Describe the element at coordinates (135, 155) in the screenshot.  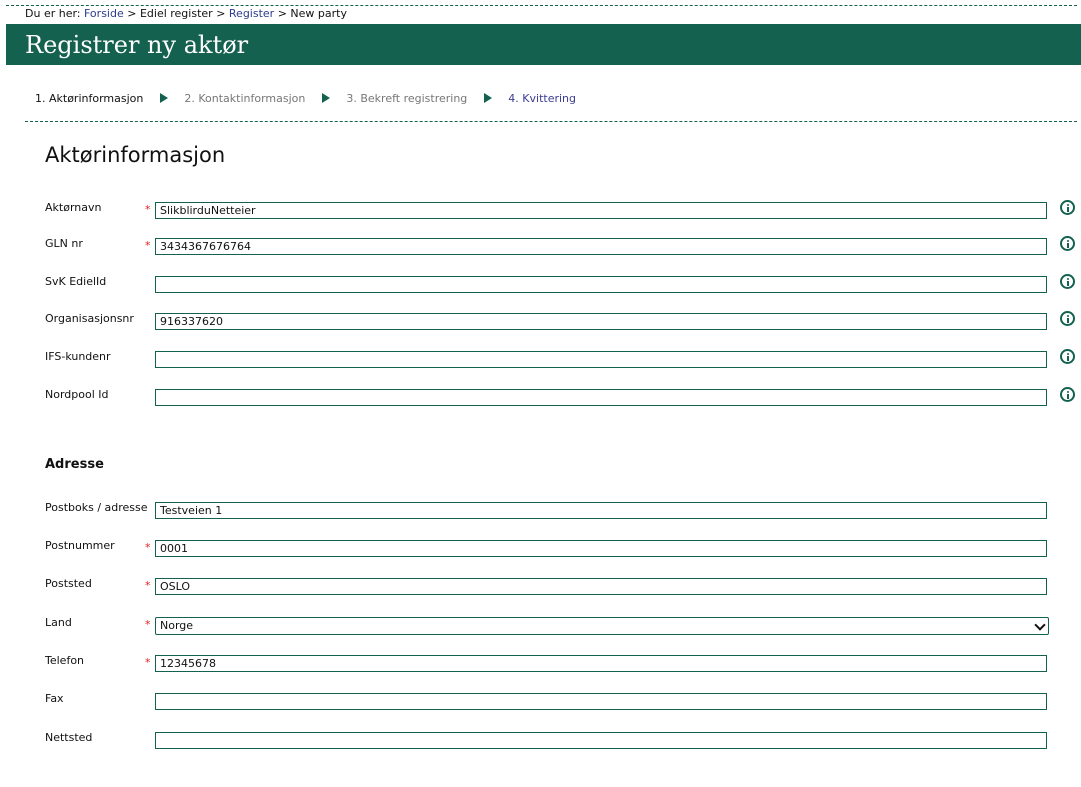
I see `section-title: Aktørinformasjon` at that location.